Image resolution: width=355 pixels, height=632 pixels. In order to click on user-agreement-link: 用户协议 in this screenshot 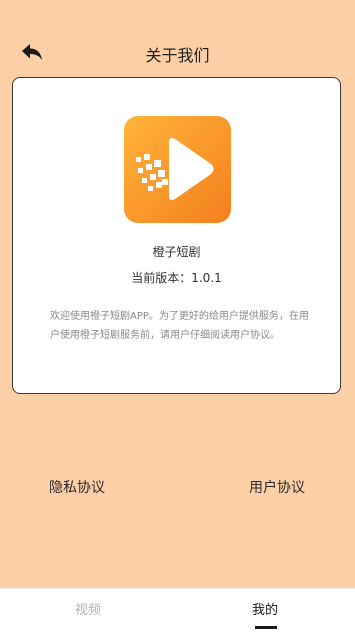, I will do `click(277, 487)`.